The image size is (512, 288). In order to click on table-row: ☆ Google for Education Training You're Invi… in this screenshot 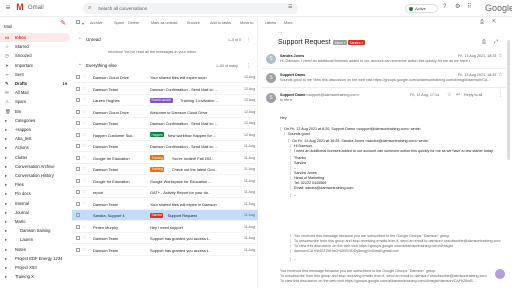, I will do `click(165, 158)`.